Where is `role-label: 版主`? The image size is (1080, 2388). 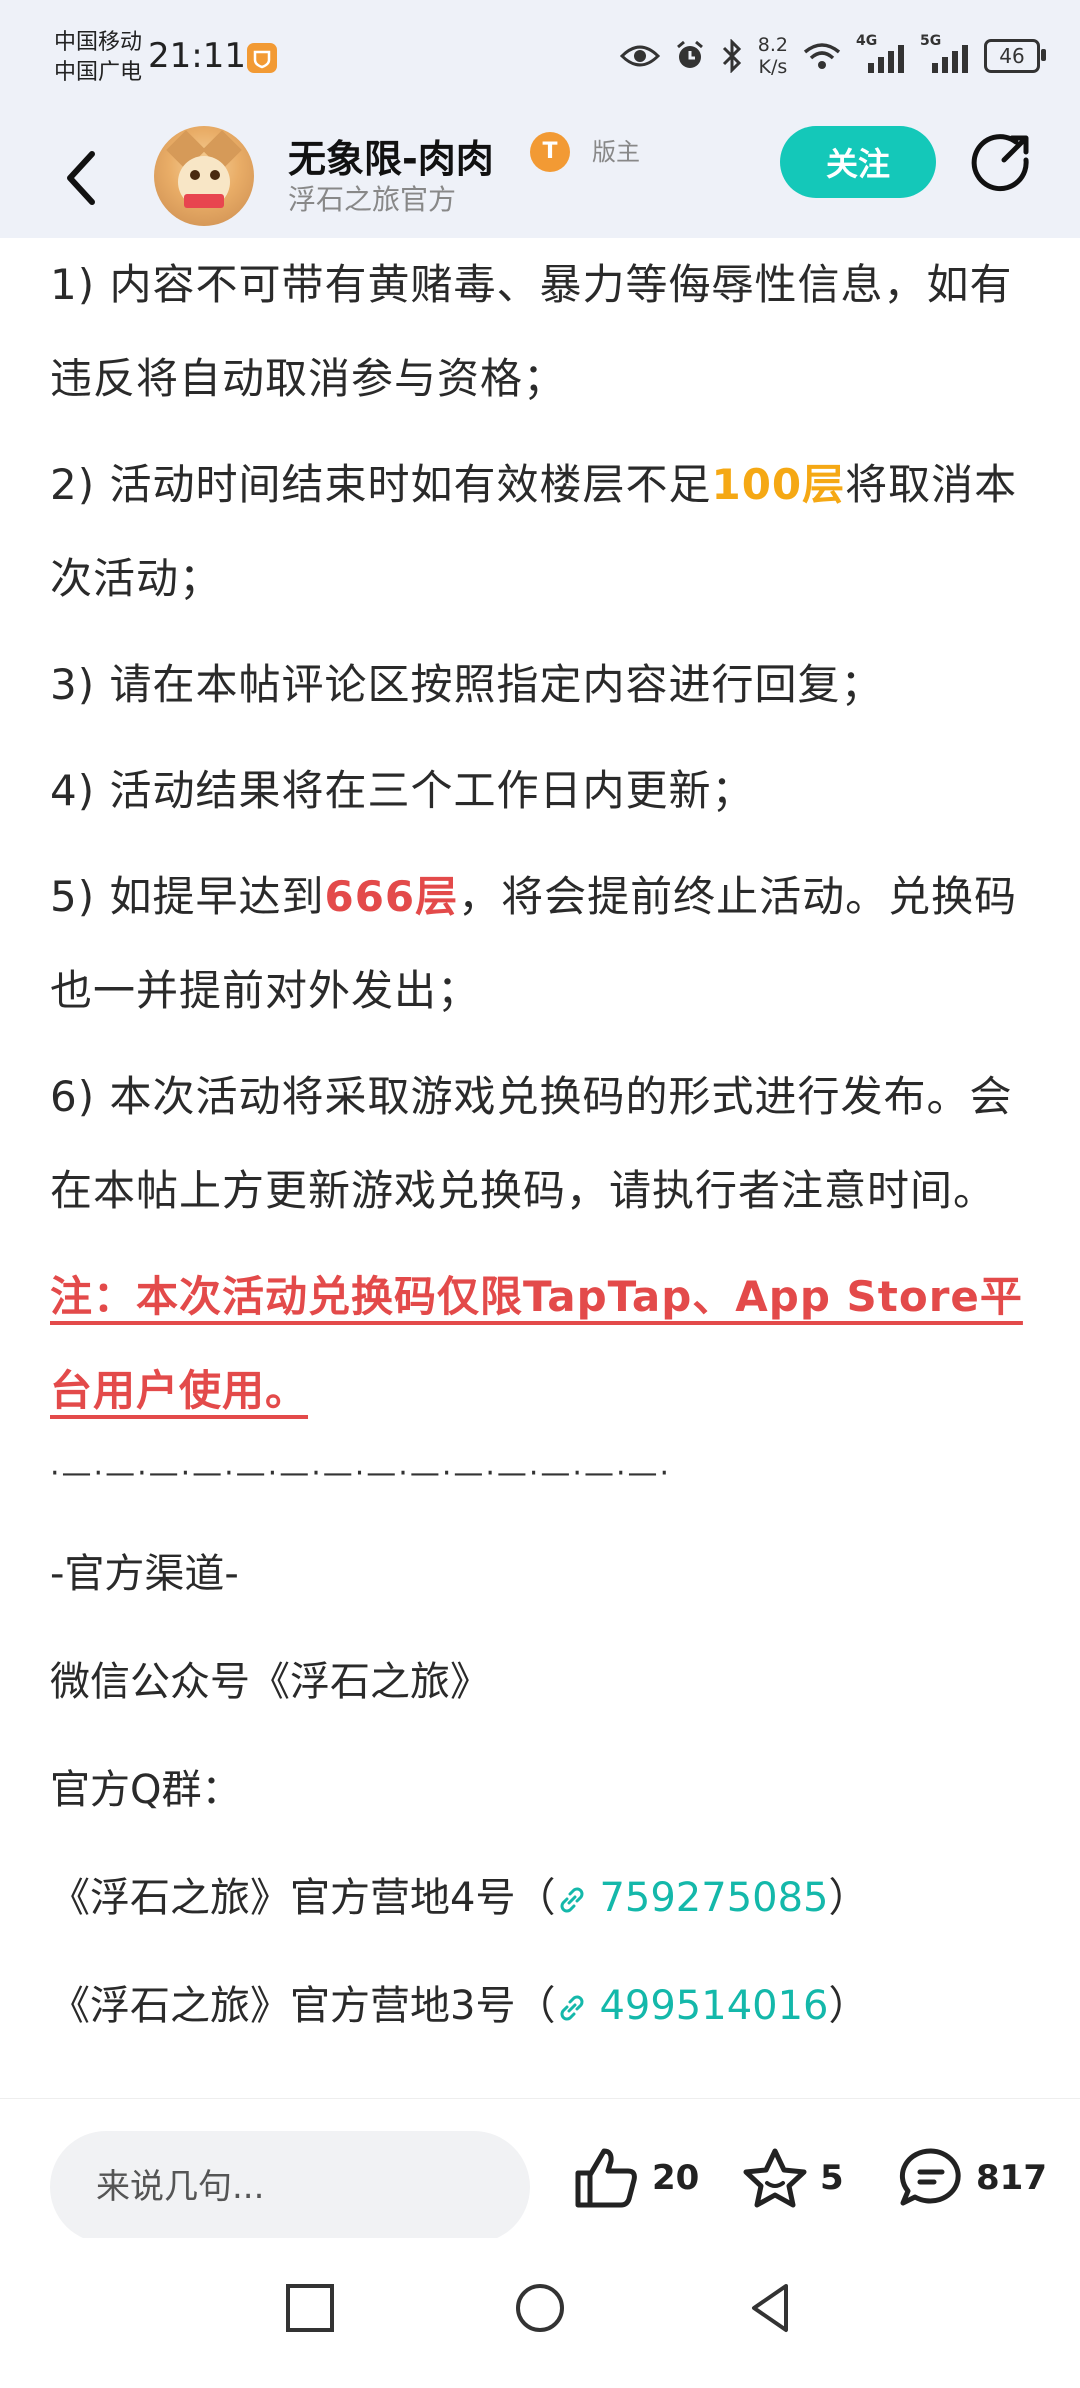
role-label: 版主 is located at coordinates (616, 152).